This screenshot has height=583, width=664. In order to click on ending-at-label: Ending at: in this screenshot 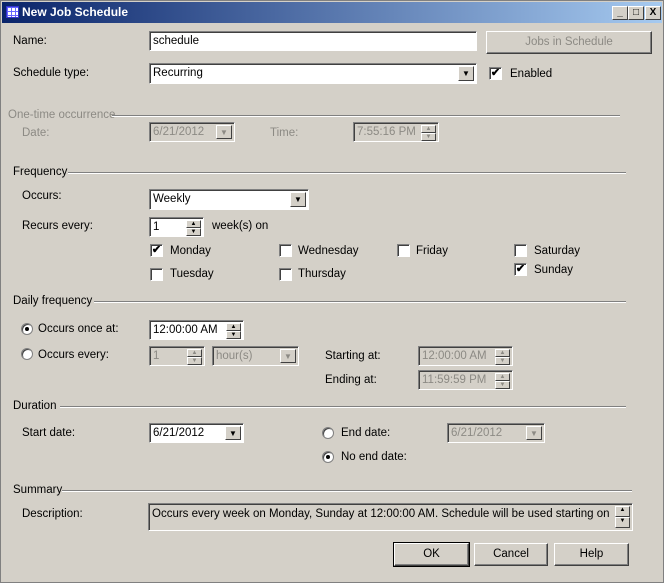, I will do `click(351, 380)`.